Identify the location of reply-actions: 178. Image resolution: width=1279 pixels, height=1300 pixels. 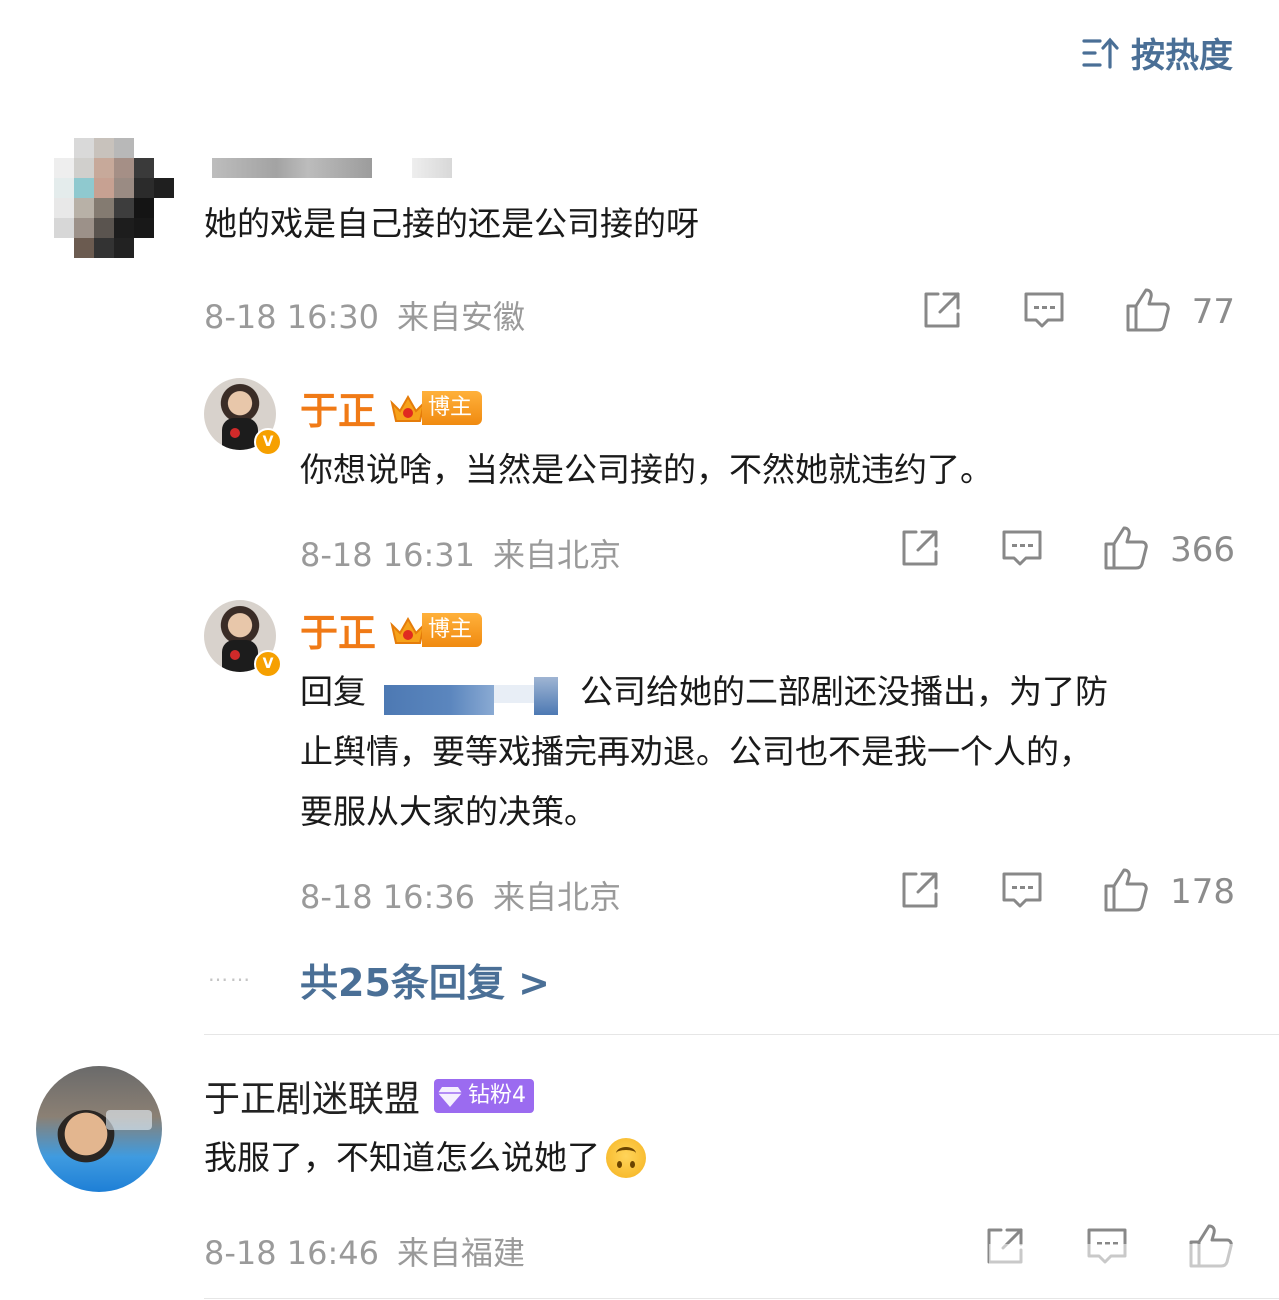
(1066, 892).